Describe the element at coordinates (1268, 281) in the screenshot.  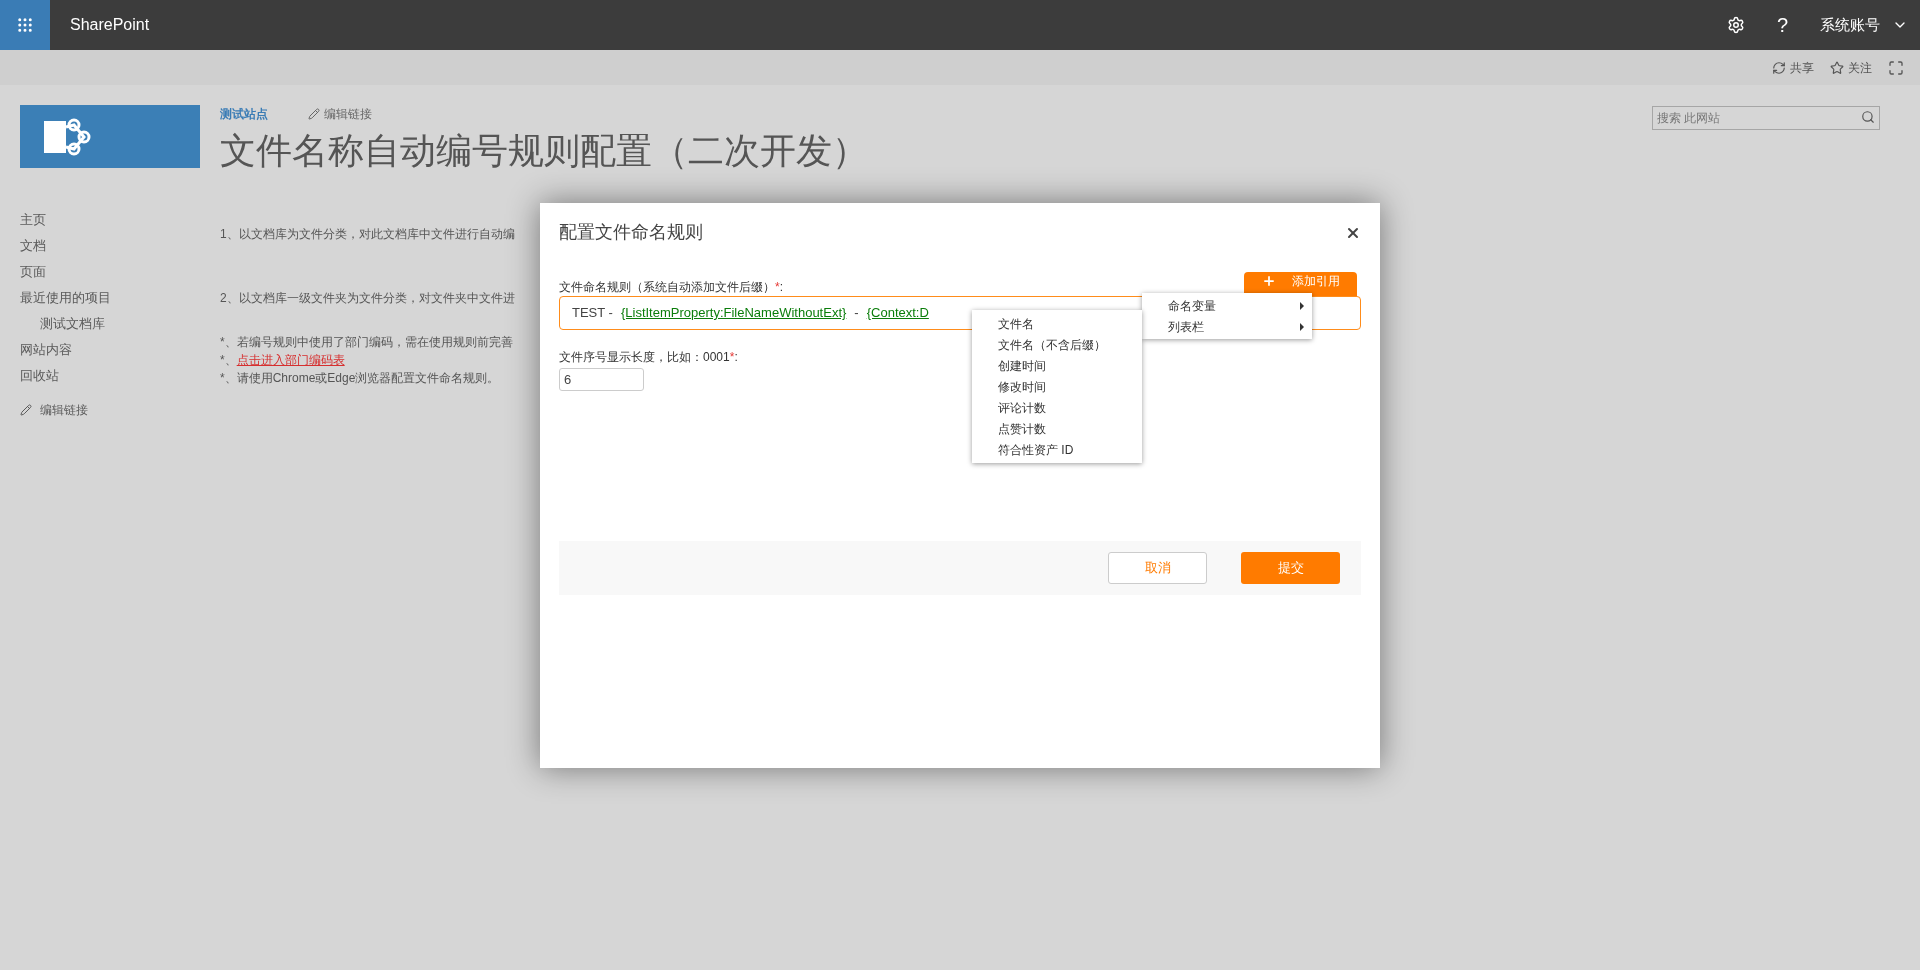
I see `plus-icon` at that location.